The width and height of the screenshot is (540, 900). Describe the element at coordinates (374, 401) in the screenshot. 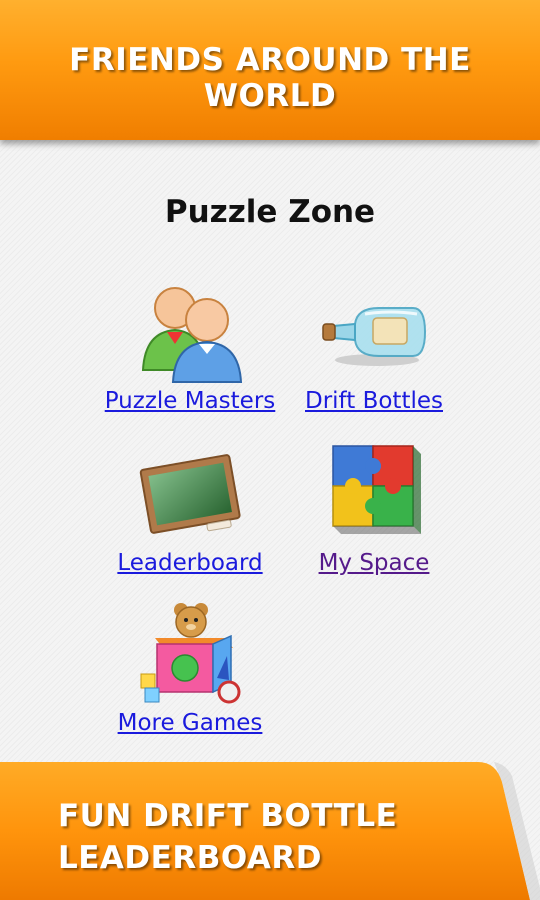

I see `drift-bottles-link: Drift Bottles` at that location.